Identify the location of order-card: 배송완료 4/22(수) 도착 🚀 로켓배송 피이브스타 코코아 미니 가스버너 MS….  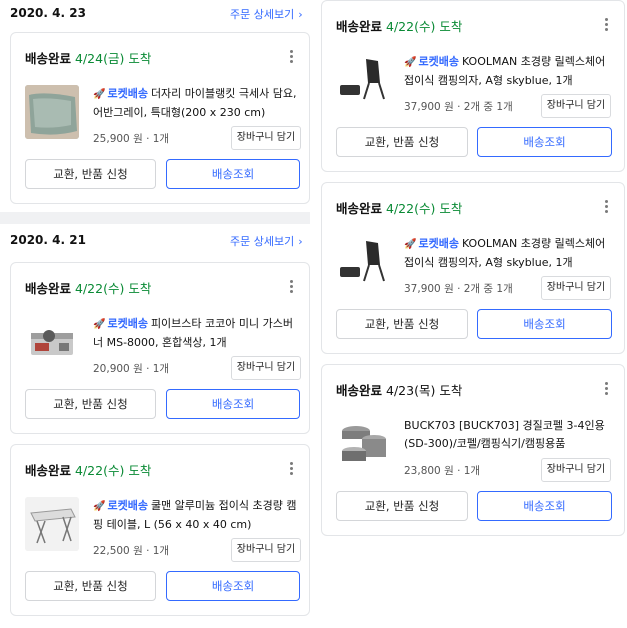
(160, 348).